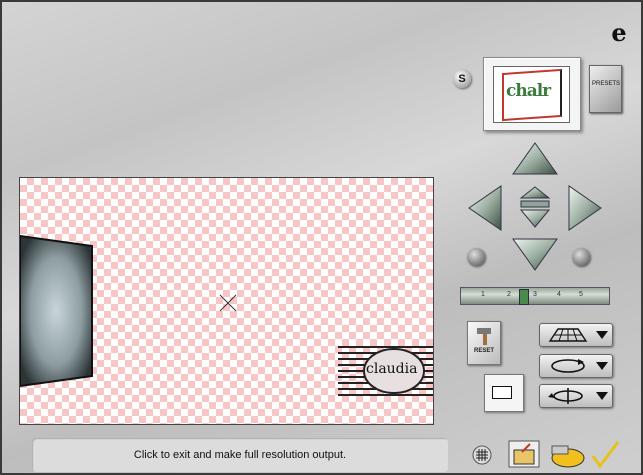 Image resolution: width=643 pixels, height=475 pixels. What do you see at coordinates (605, 89) in the screenshot?
I see `presets-button: PRESETS` at bounding box center [605, 89].